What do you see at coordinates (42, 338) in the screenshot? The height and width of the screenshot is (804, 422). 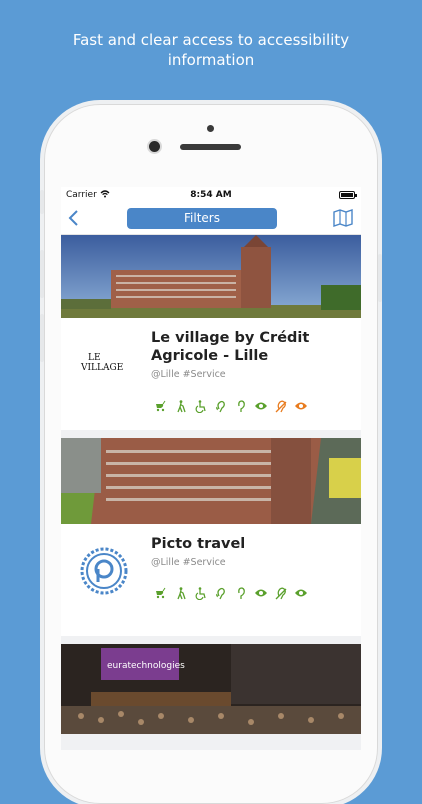 I see `volume-down-button` at bounding box center [42, 338].